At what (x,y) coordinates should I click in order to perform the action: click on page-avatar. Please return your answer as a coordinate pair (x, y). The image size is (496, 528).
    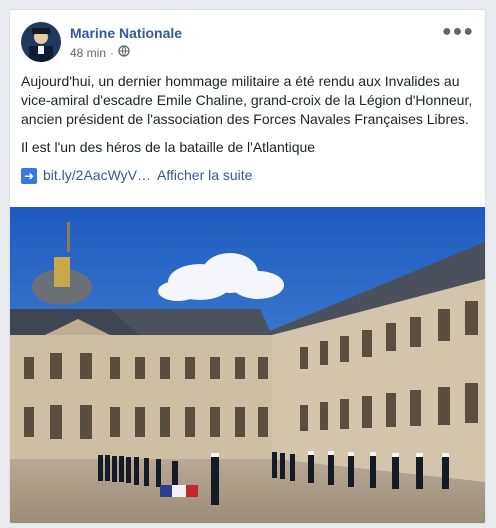
    Looking at the image, I should click on (41, 42).